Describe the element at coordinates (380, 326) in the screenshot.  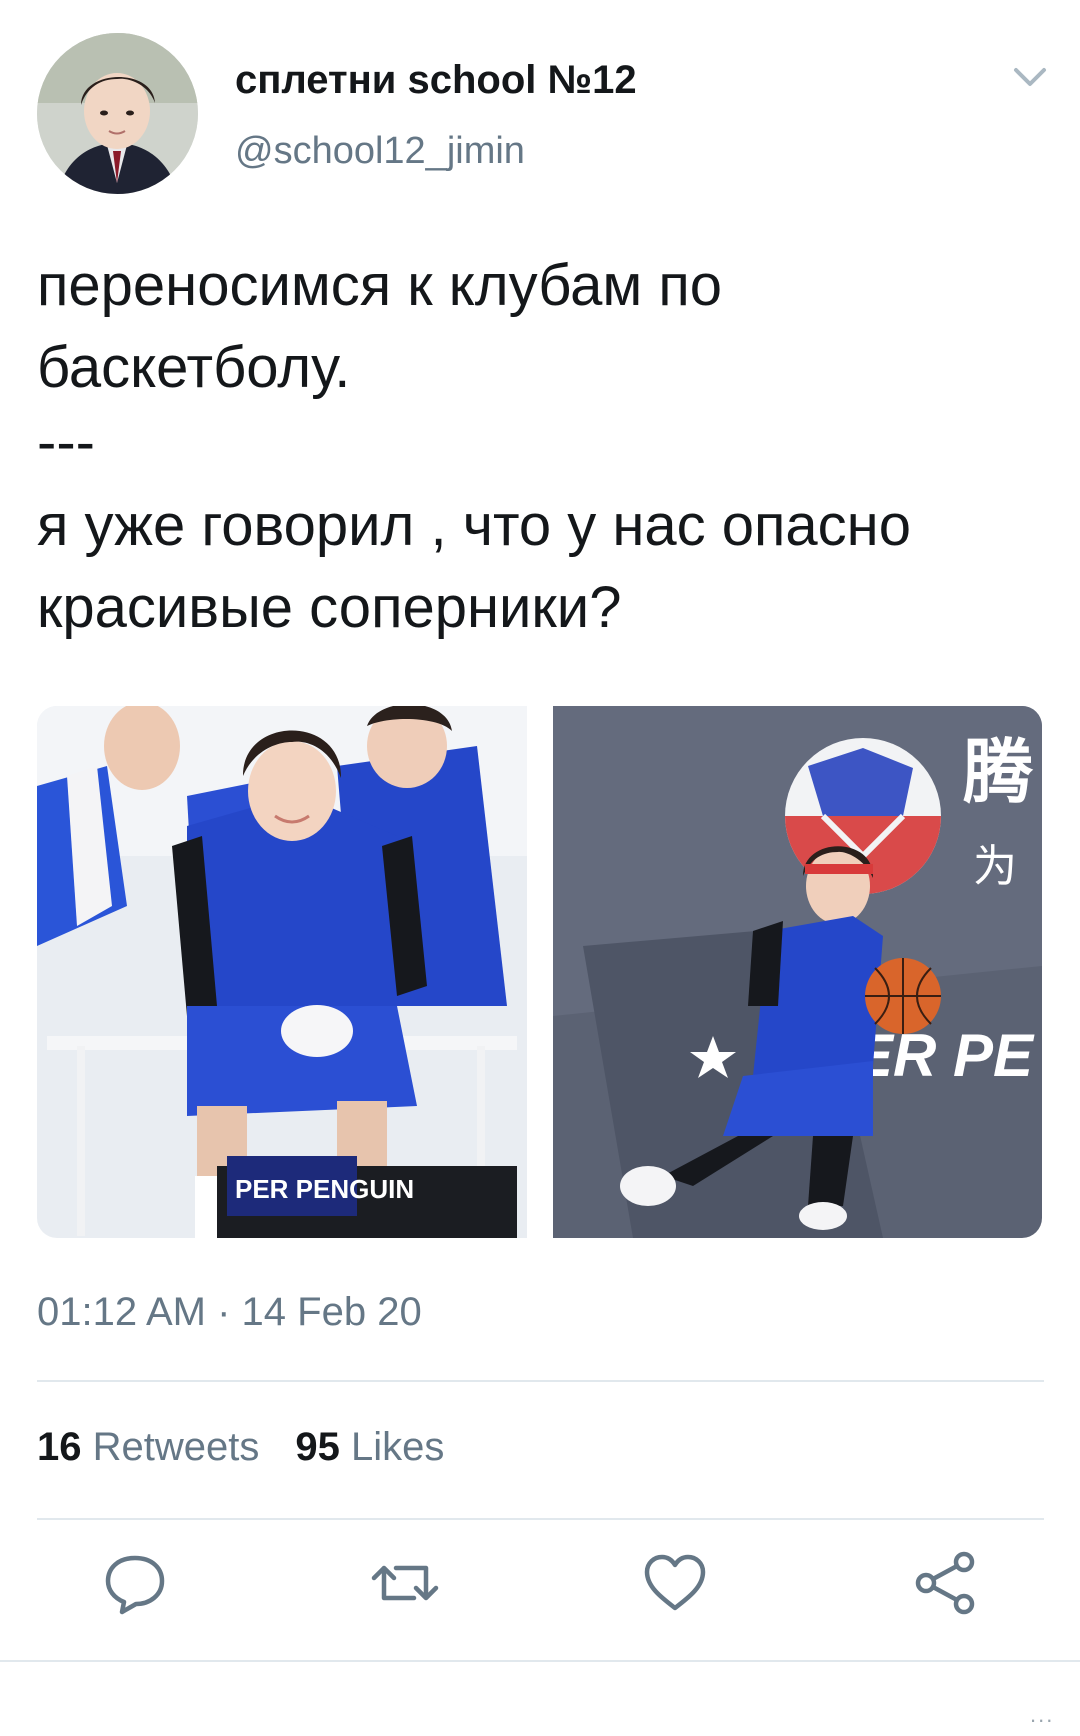
I see `tweet-text-line: переносимся к клубам по баскетболу.` at that location.